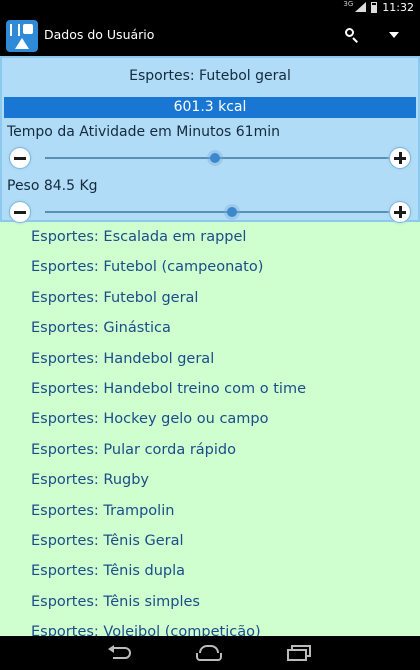 The height and width of the screenshot is (670, 420). I want to click on list-item: Esportes: Ginástica, so click(210, 328).